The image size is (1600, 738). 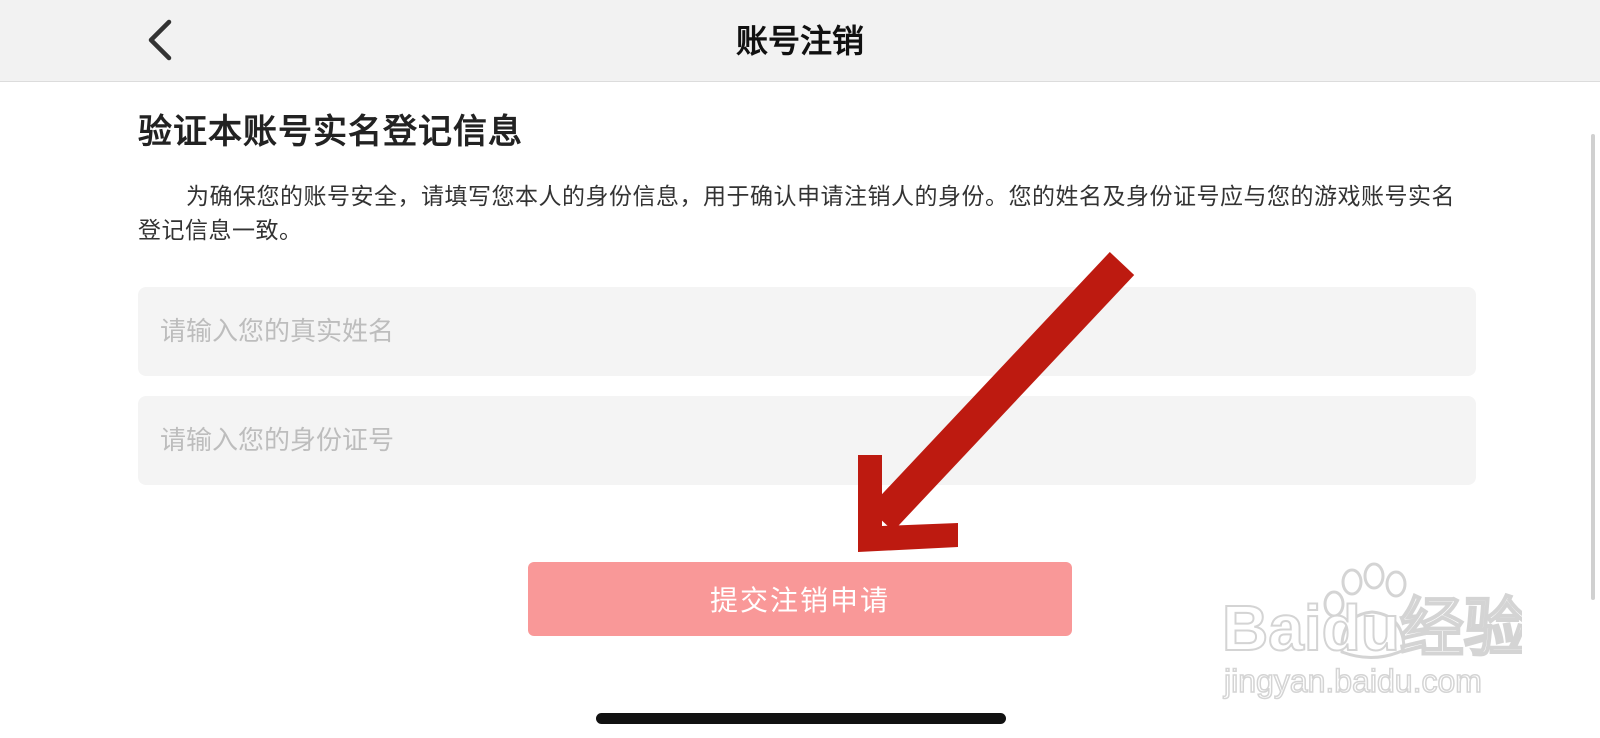 I want to click on chevron-left-icon, so click(x=160, y=40).